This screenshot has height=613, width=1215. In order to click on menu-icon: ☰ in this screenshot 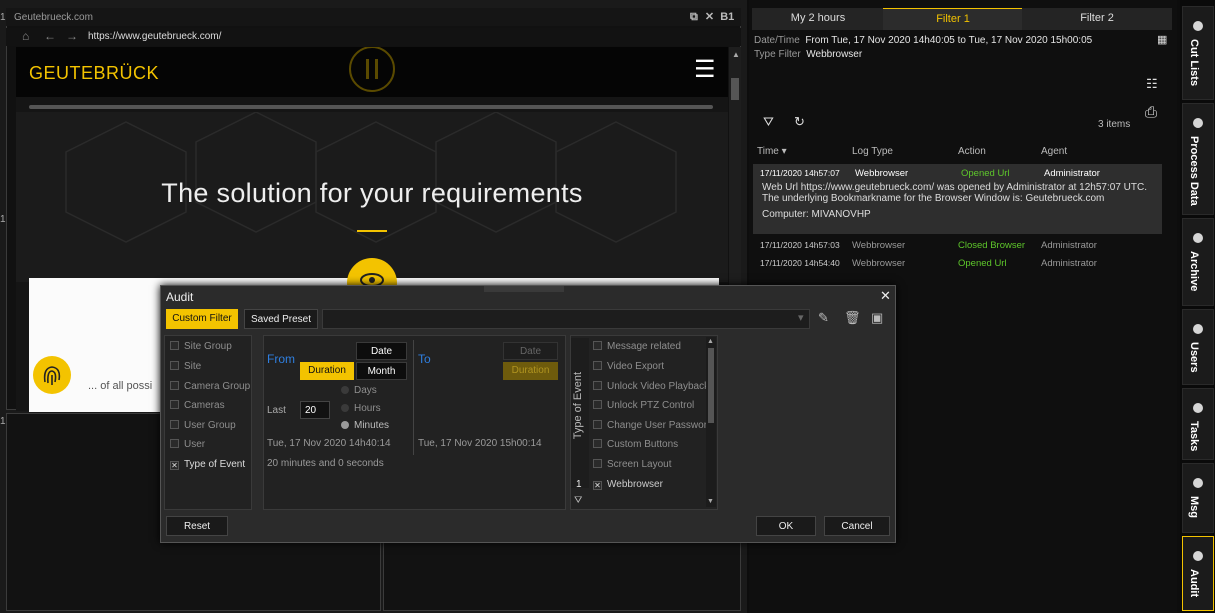, I will do `click(705, 70)`.